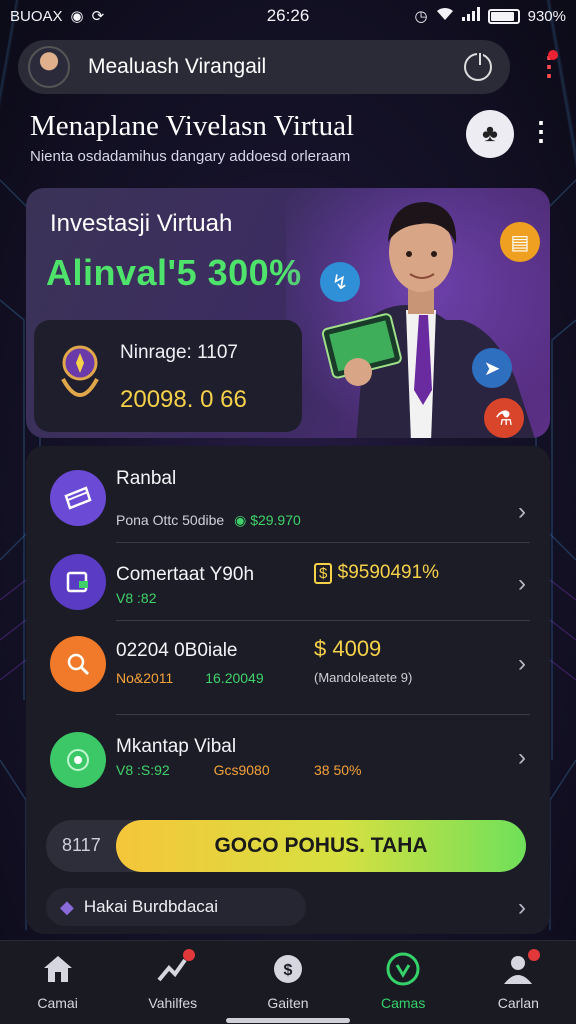  Describe the element at coordinates (348, 648) in the screenshot. I see `row-value: $ 4009` at that location.